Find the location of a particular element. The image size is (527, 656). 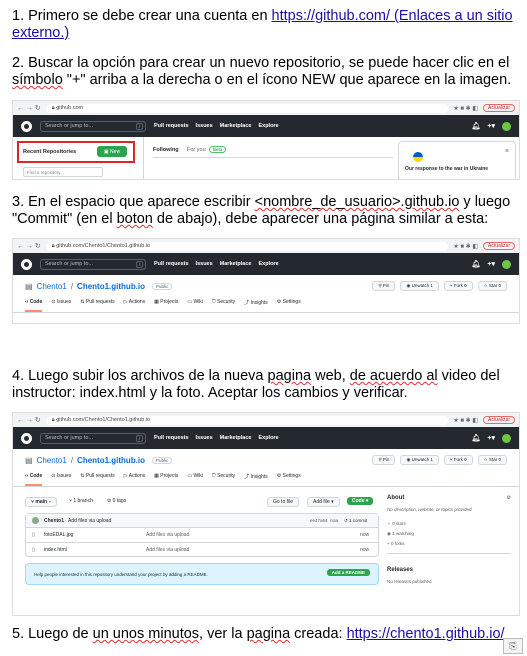

commit-message: Add files via upload is located at coordinates (89, 521).